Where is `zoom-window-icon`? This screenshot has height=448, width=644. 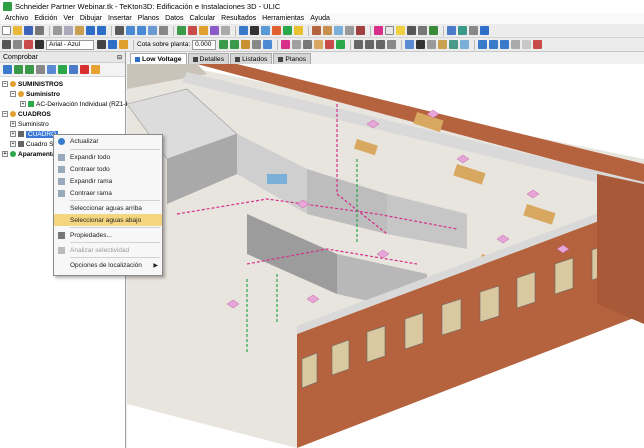 zoom-window-icon is located at coordinates (152, 30).